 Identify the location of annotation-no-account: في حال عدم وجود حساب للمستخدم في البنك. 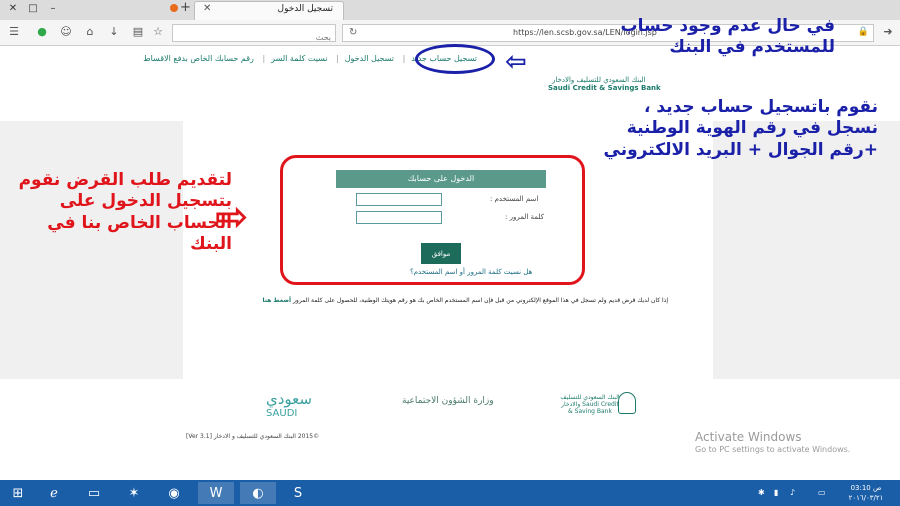
(727, 37).